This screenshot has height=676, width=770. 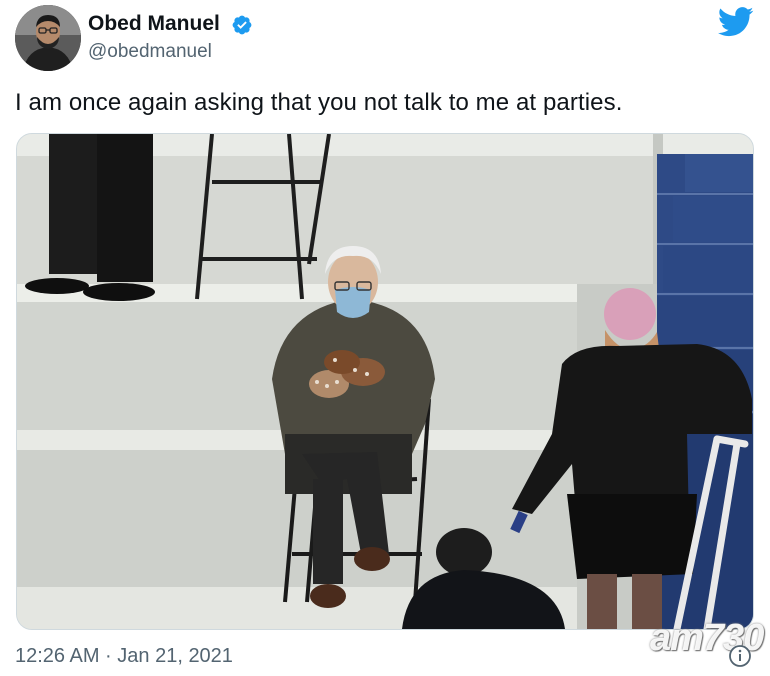 What do you see at coordinates (154, 24) in the screenshot?
I see `author-name: Obed Manuel` at bounding box center [154, 24].